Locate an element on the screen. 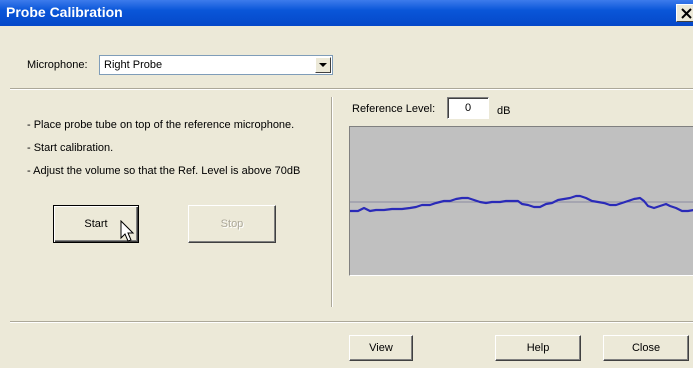  instruction-line-2: - Start calibration. is located at coordinates (70, 148).